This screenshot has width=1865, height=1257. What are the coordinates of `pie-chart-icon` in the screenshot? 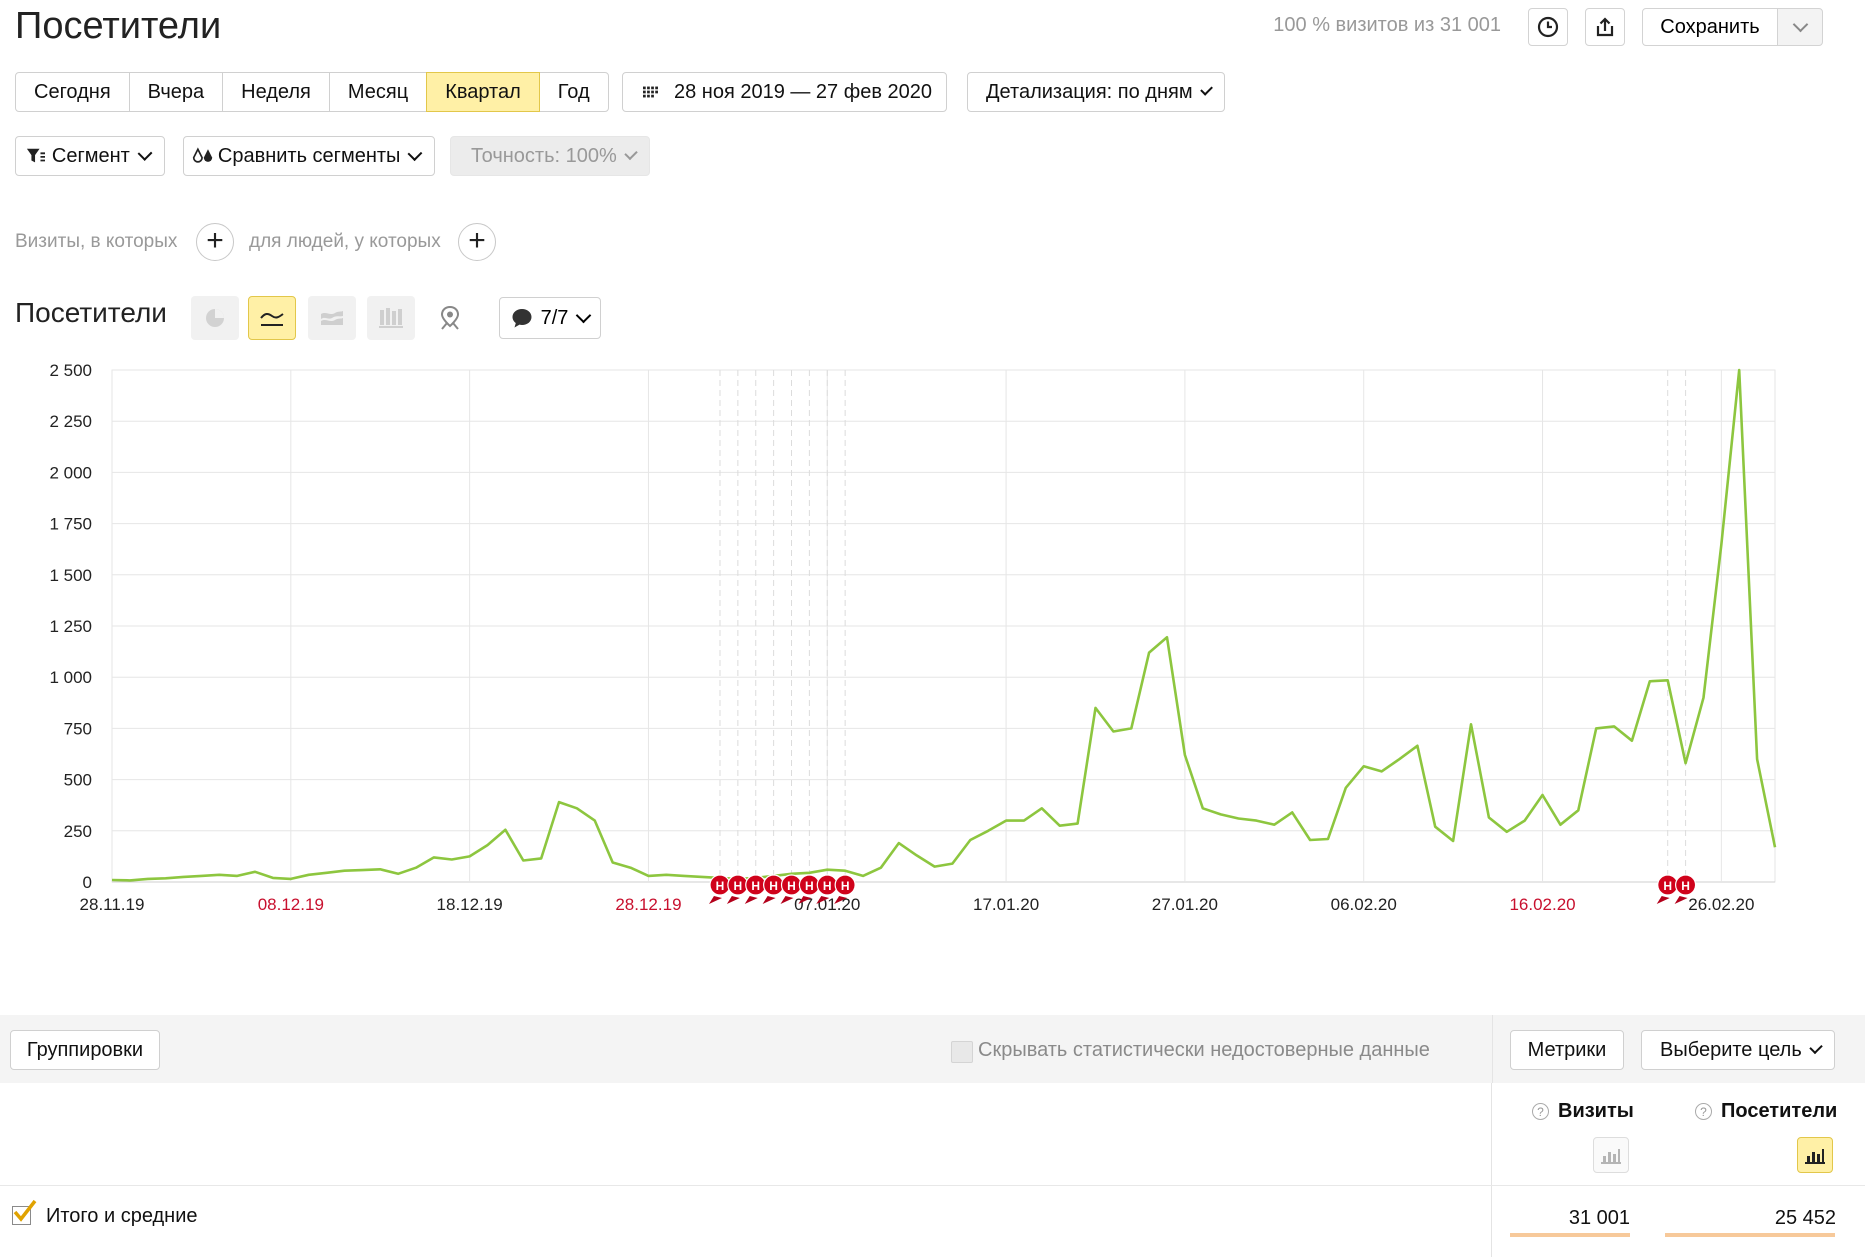 It's located at (215, 318).